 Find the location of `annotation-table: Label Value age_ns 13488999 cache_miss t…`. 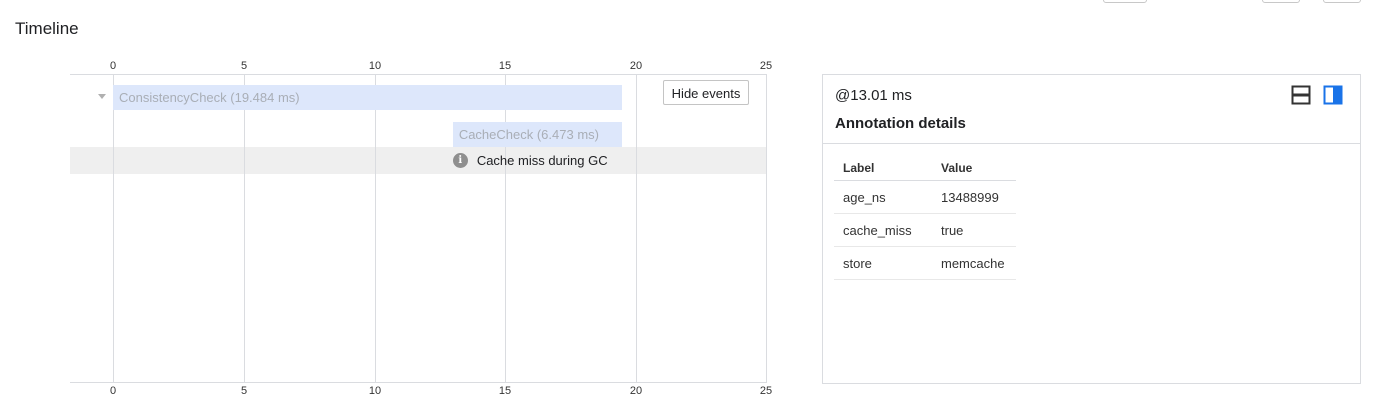

annotation-table: Label Value age_ns 13488999 cache_miss t… is located at coordinates (925, 217).